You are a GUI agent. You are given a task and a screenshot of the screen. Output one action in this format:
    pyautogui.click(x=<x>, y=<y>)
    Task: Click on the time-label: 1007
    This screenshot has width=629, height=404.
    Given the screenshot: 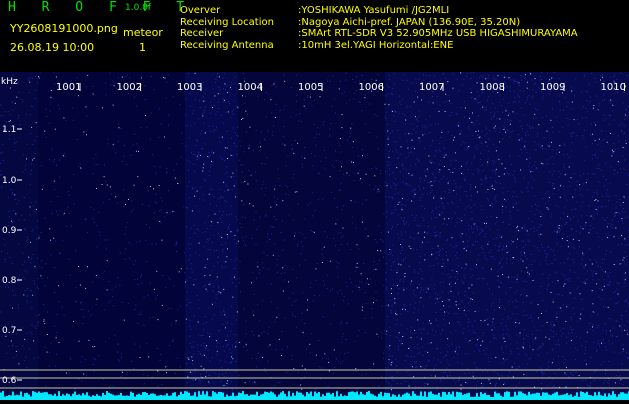 What is the action you would take?
    pyautogui.click(x=431, y=87)
    